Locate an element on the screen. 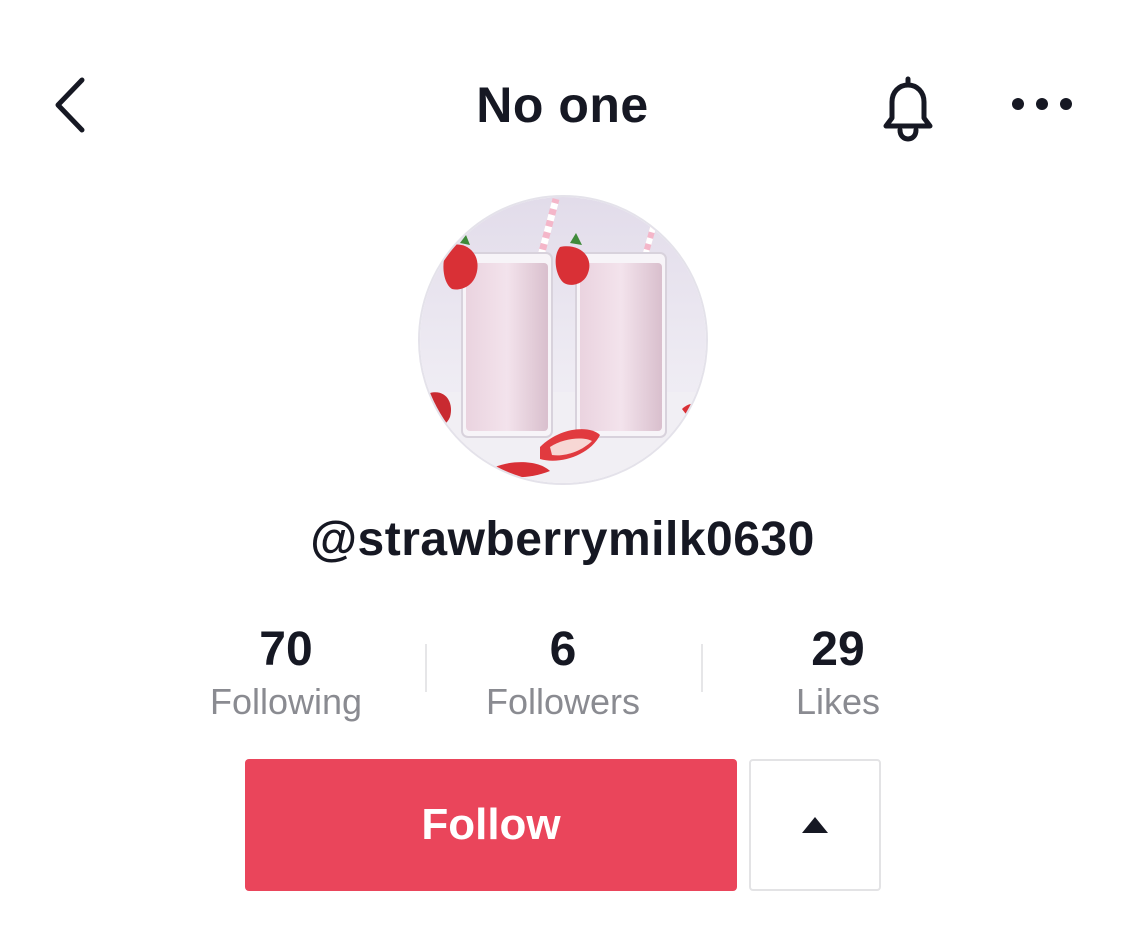 The image size is (1125, 939). suggested-accounts-button is located at coordinates (815, 825).